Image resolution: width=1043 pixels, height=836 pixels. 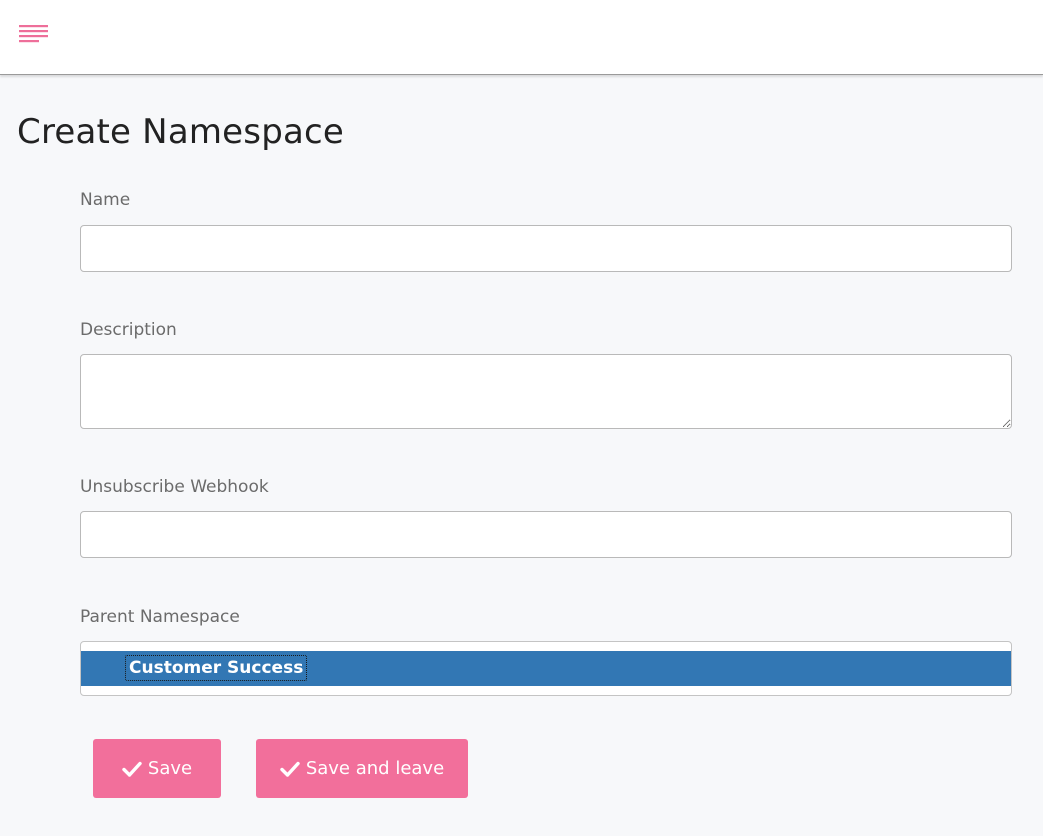 I want to click on save-button: Save, so click(x=157, y=768).